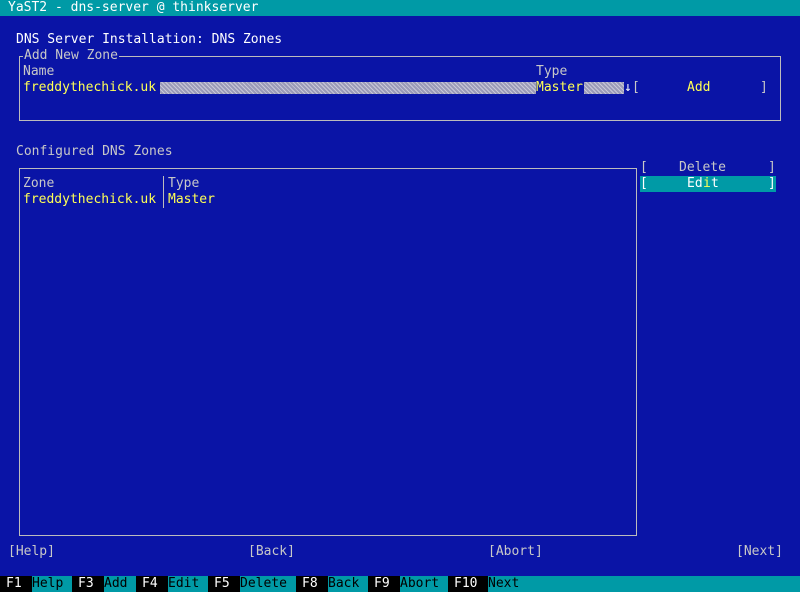  What do you see at coordinates (772, 167) in the screenshot?
I see `delete-button-close-bracket: ]` at bounding box center [772, 167].